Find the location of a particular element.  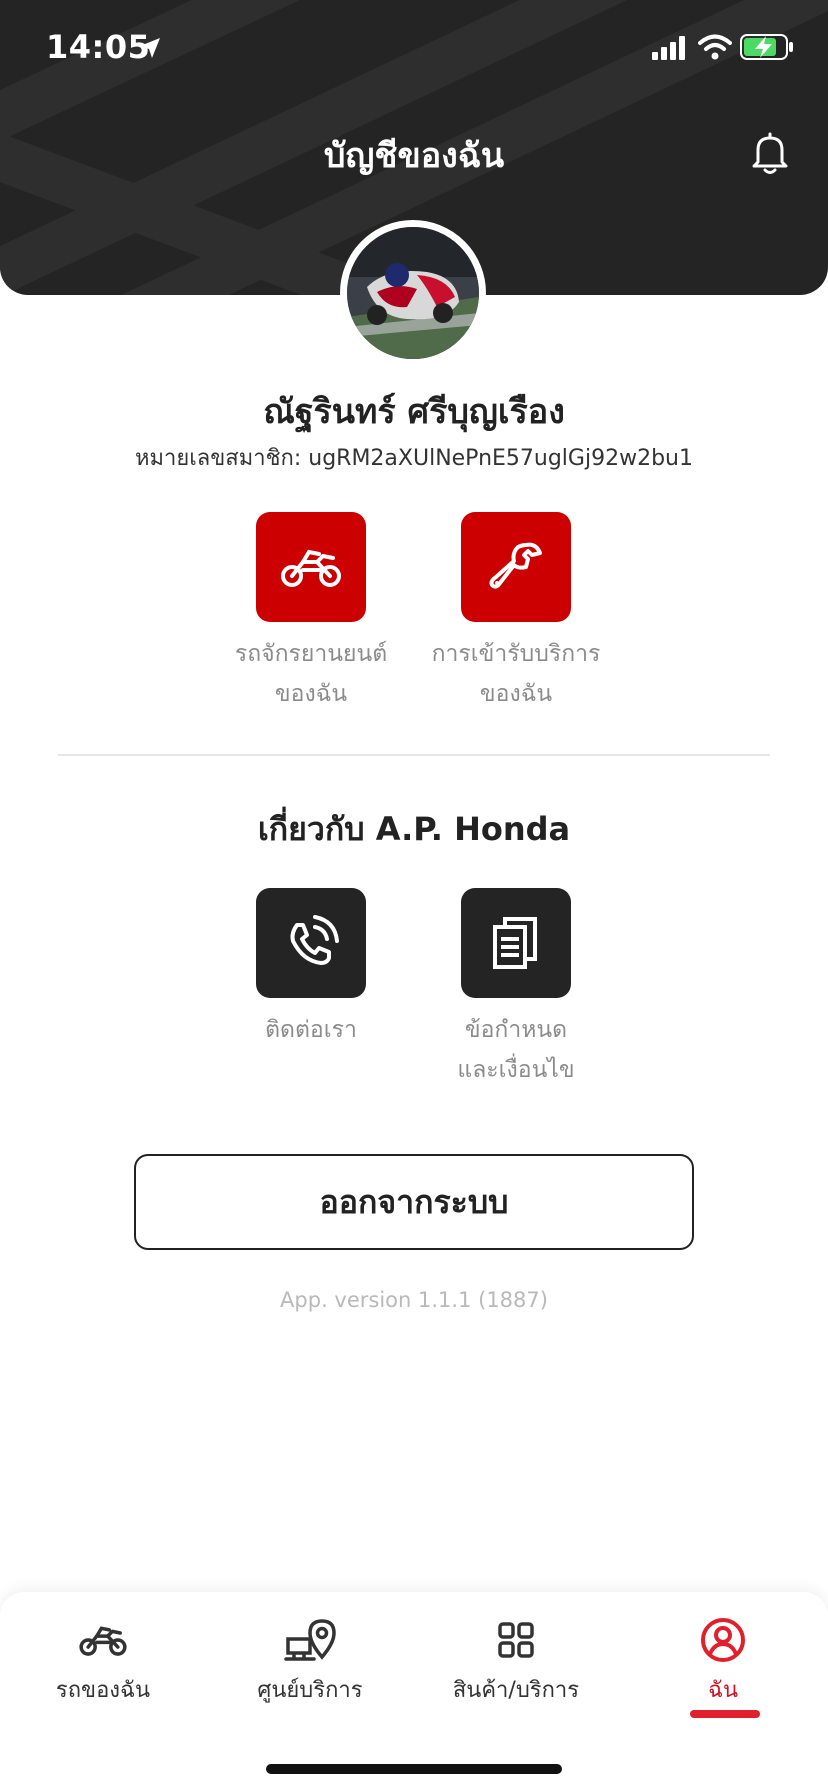

location-arrow-icon is located at coordinates (150, 48).